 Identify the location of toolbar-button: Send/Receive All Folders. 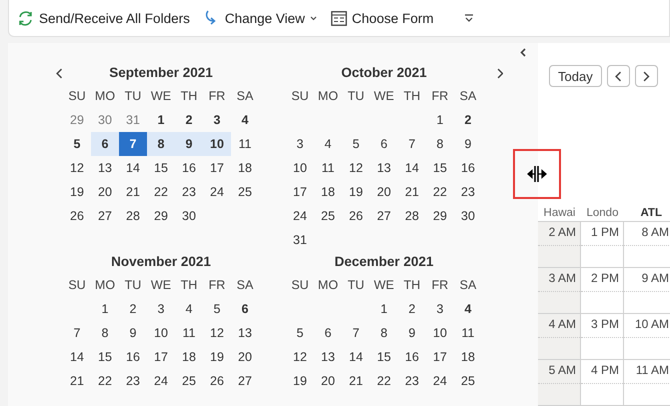
(103, 18).